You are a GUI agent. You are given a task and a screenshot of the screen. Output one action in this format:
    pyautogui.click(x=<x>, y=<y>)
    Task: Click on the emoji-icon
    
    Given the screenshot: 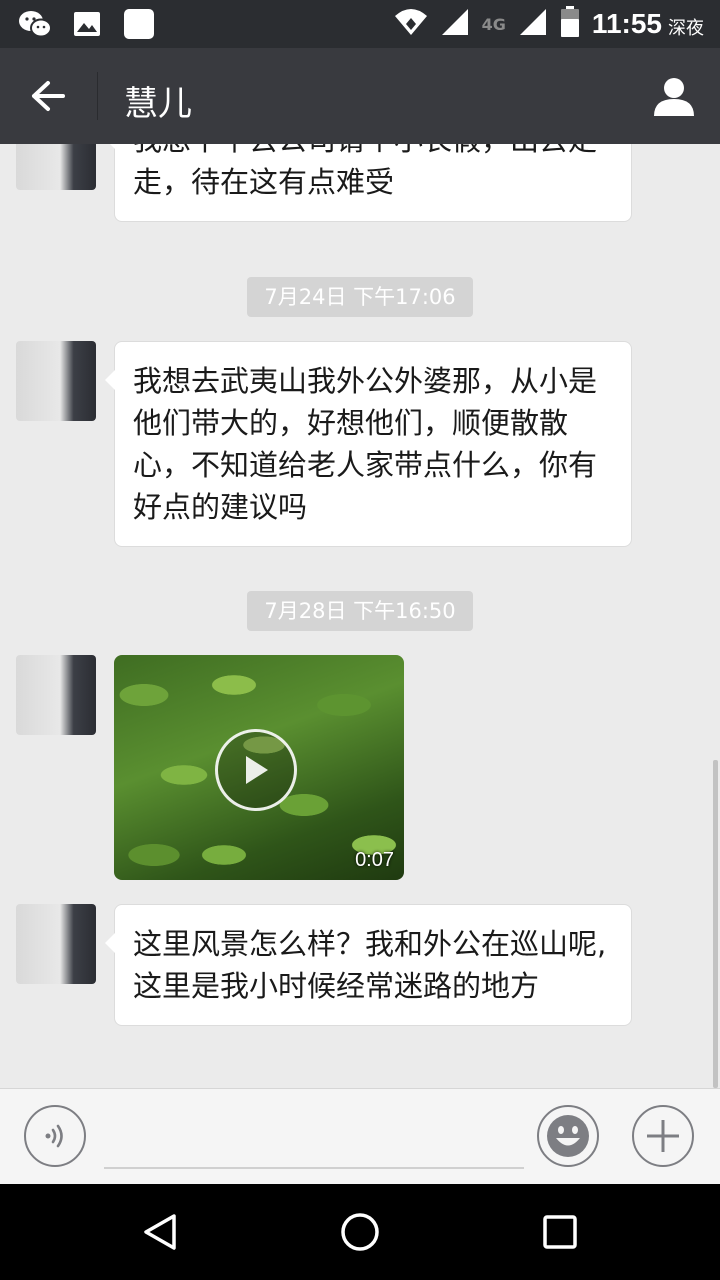 What is the action you would take?
    pyautogui.click(x=568, y=1136)
    